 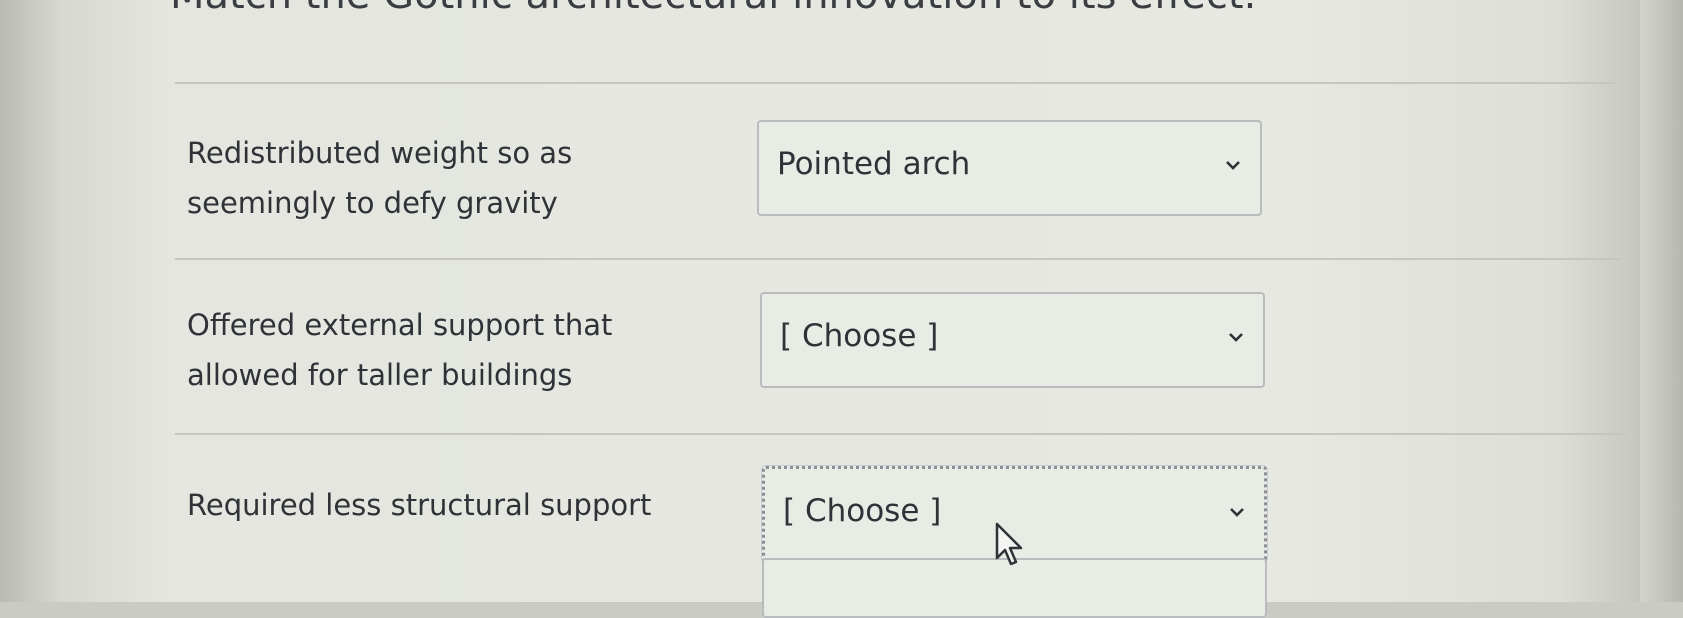 I want to click on match-item-label-3: Required less structural support, so click(x=419, y=505).